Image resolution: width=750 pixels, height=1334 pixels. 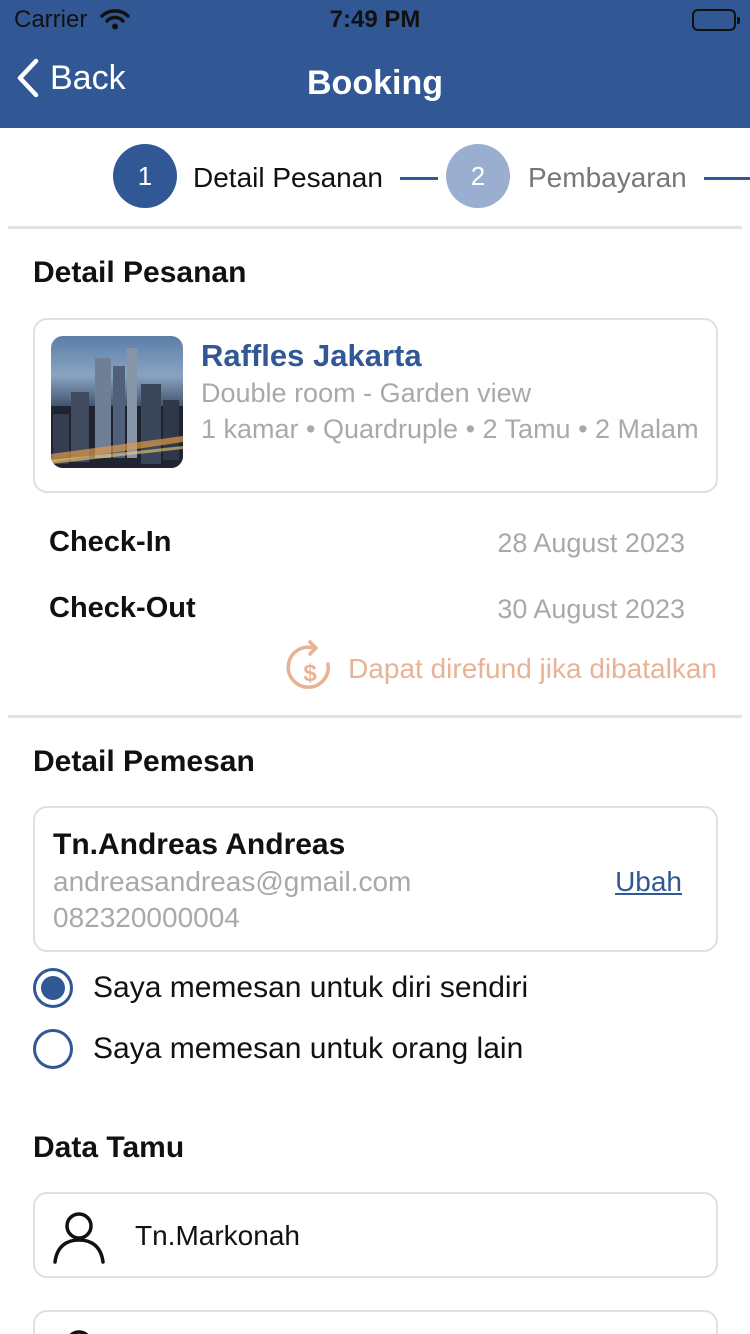 I want to click on booker-email: andreasandreas@gmail.com, so click(x=232, y=881).